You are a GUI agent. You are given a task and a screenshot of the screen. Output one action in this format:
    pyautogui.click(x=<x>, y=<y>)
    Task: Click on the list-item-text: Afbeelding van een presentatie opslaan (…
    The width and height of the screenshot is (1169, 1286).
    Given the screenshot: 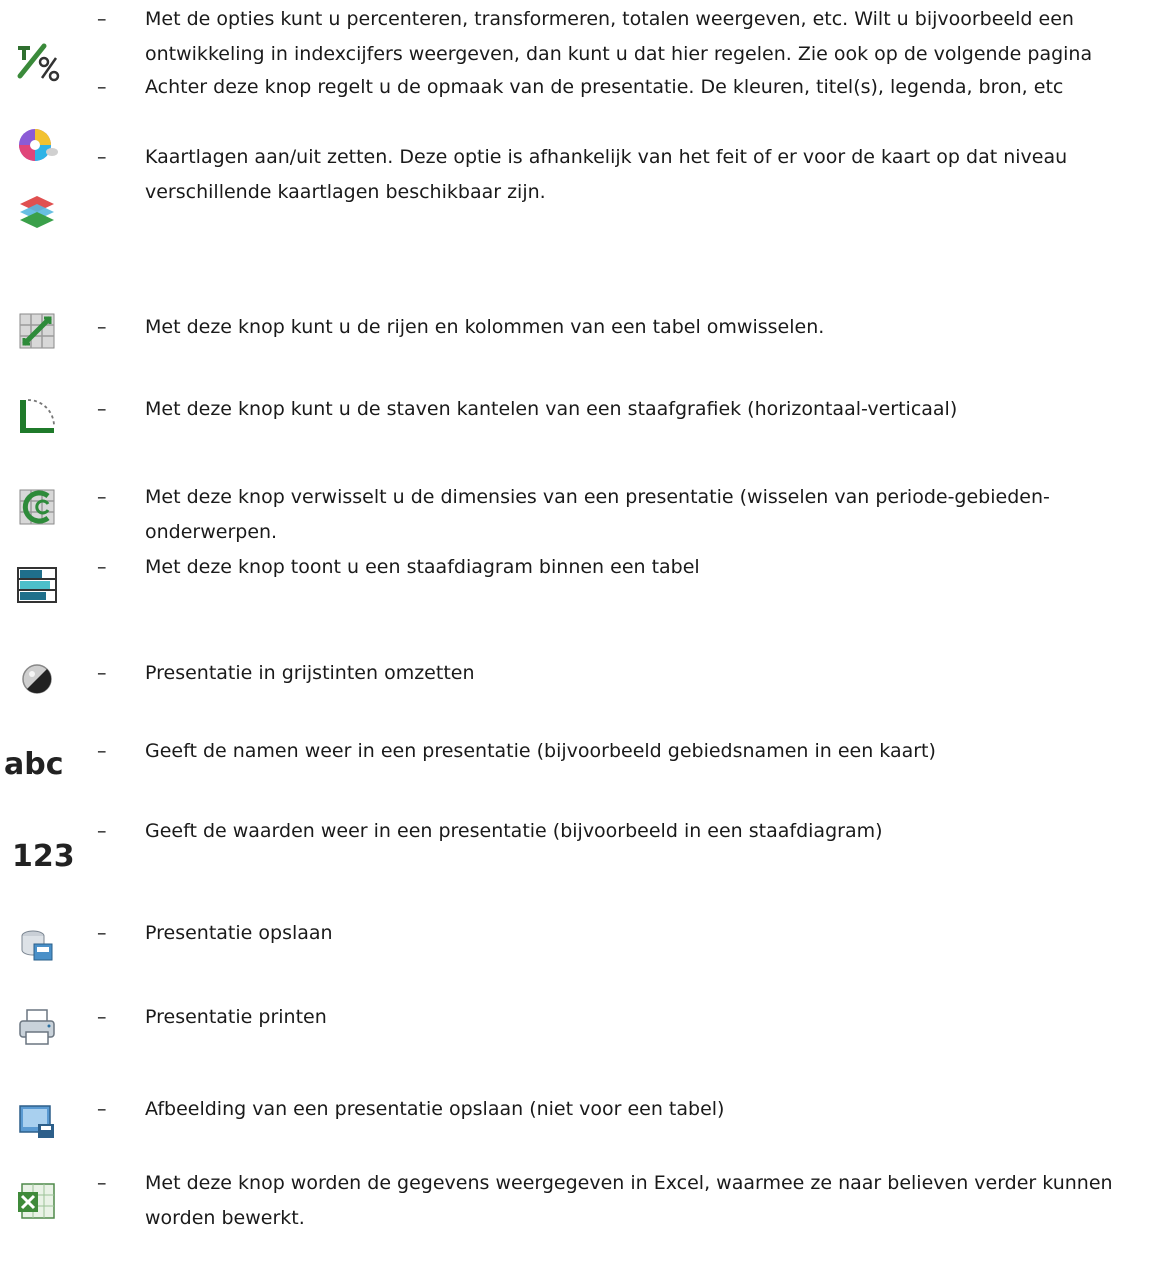 What is the action you would take?
    pyautogui.click(x=435, y=1109)
    